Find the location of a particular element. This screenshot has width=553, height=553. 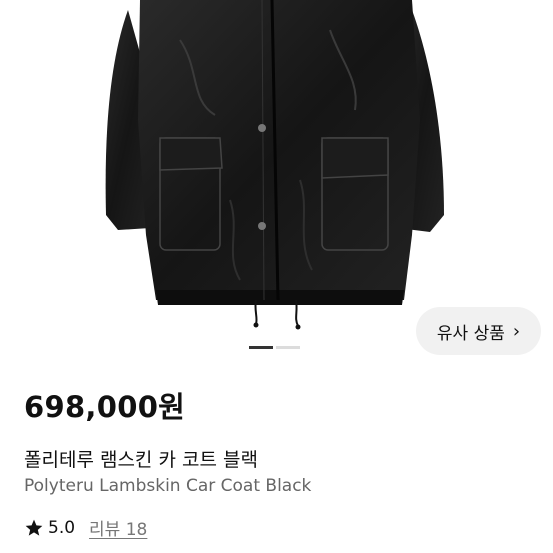

product-rating: 5.0 리뷰 18 is located at coordinates (85, 527).